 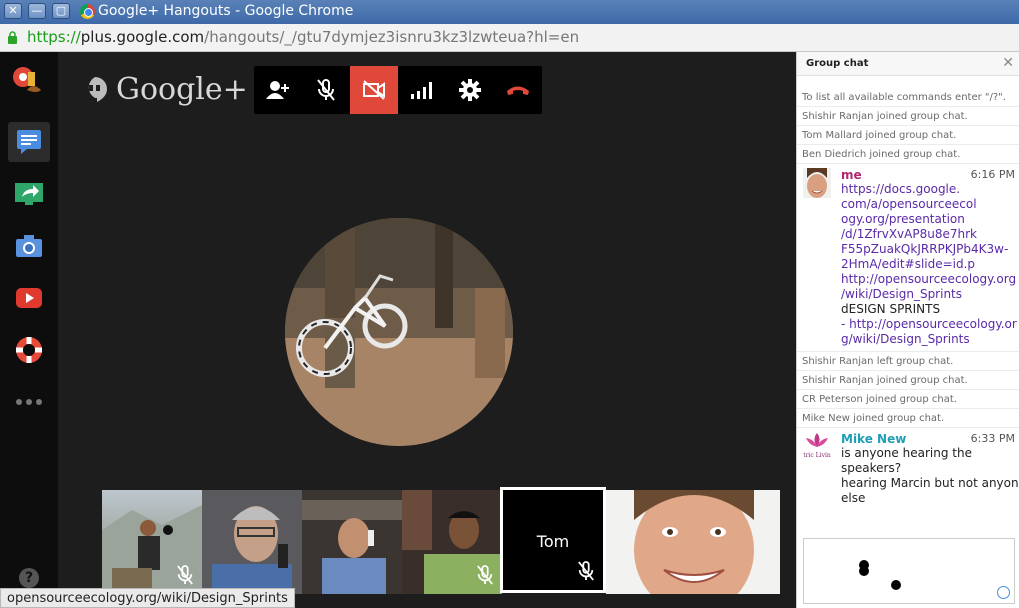 I want to click on message-time: 6:16 PM, so click(x=992, y=174).